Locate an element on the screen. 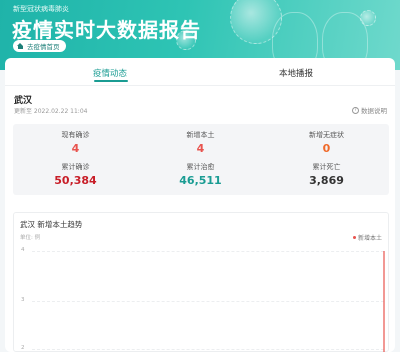 This screenshot has height=352, width=400. tab-bar: 疫情动态 本地播报 is located at coordinates (200, 72).